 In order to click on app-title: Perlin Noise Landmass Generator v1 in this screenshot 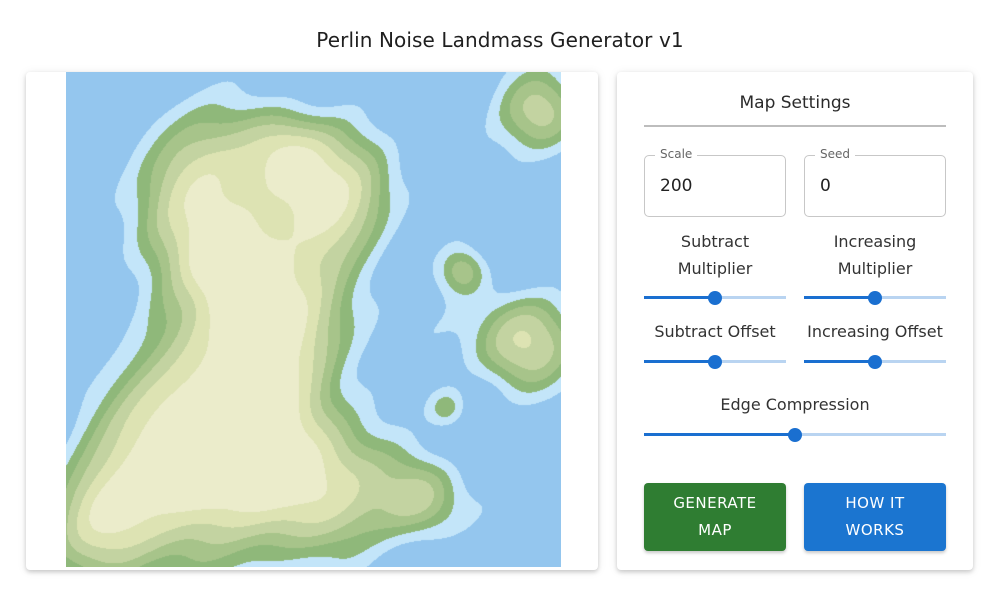, I will do `click(500, 40)`.